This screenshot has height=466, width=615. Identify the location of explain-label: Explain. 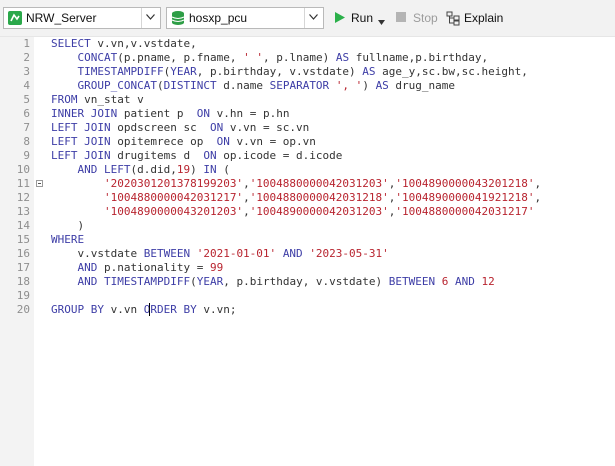
(484, 18).